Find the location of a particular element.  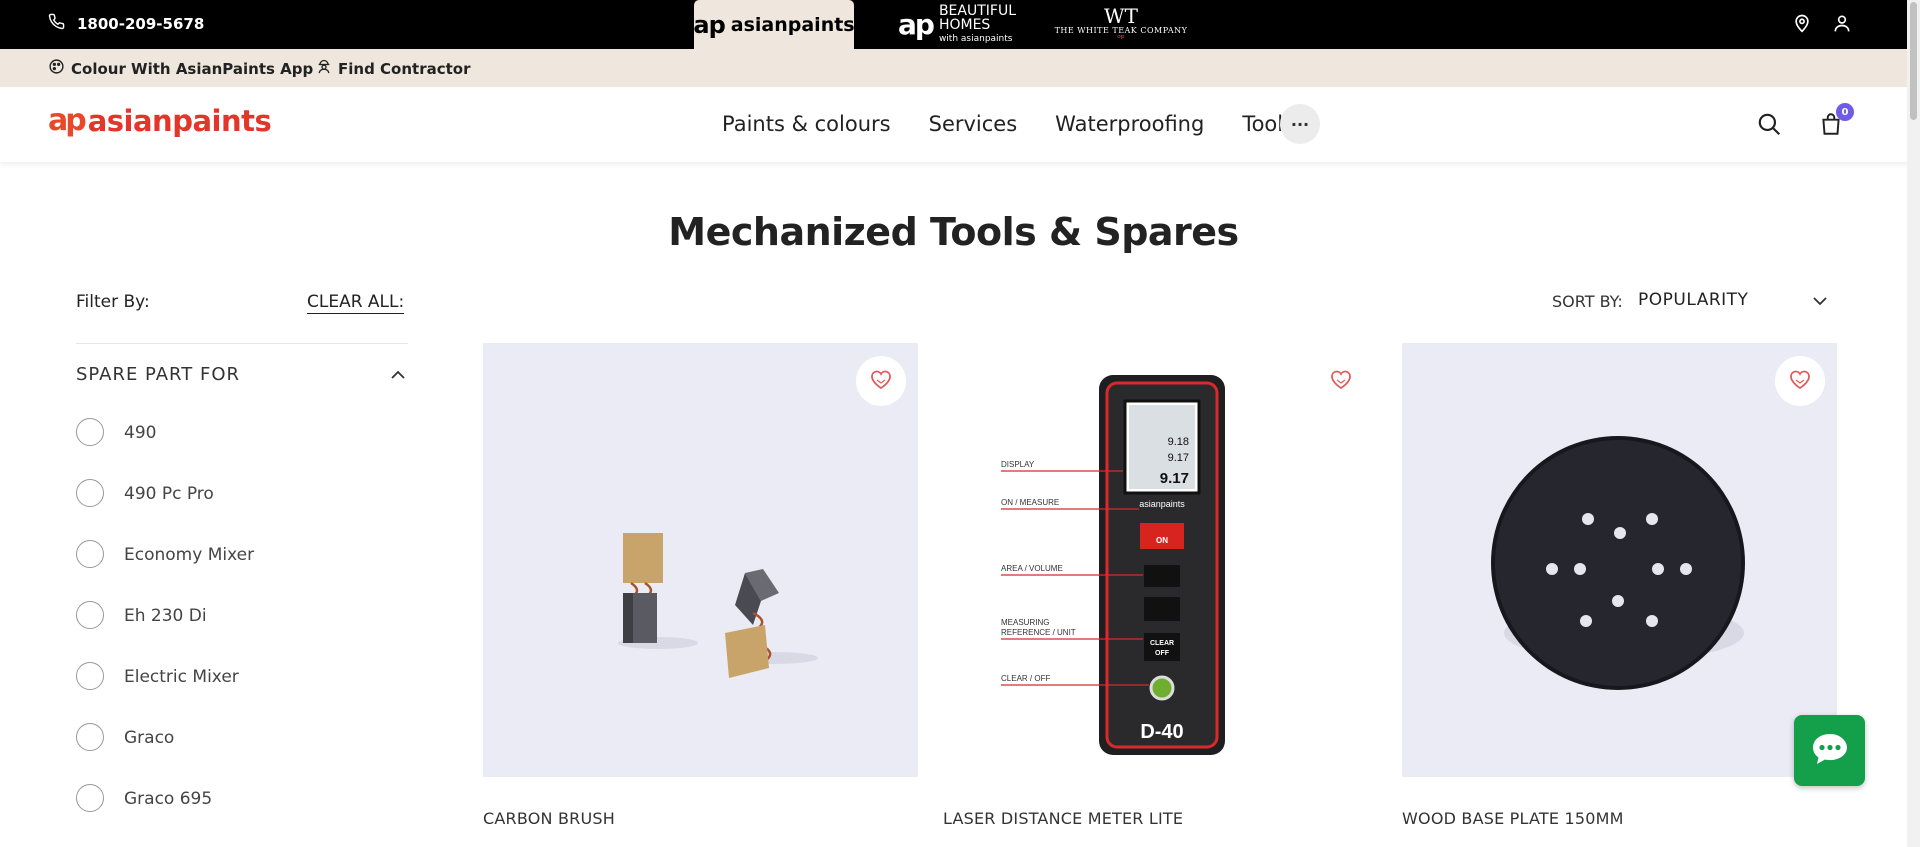

svg-text: OFF is located at coordinates (1162, 653).